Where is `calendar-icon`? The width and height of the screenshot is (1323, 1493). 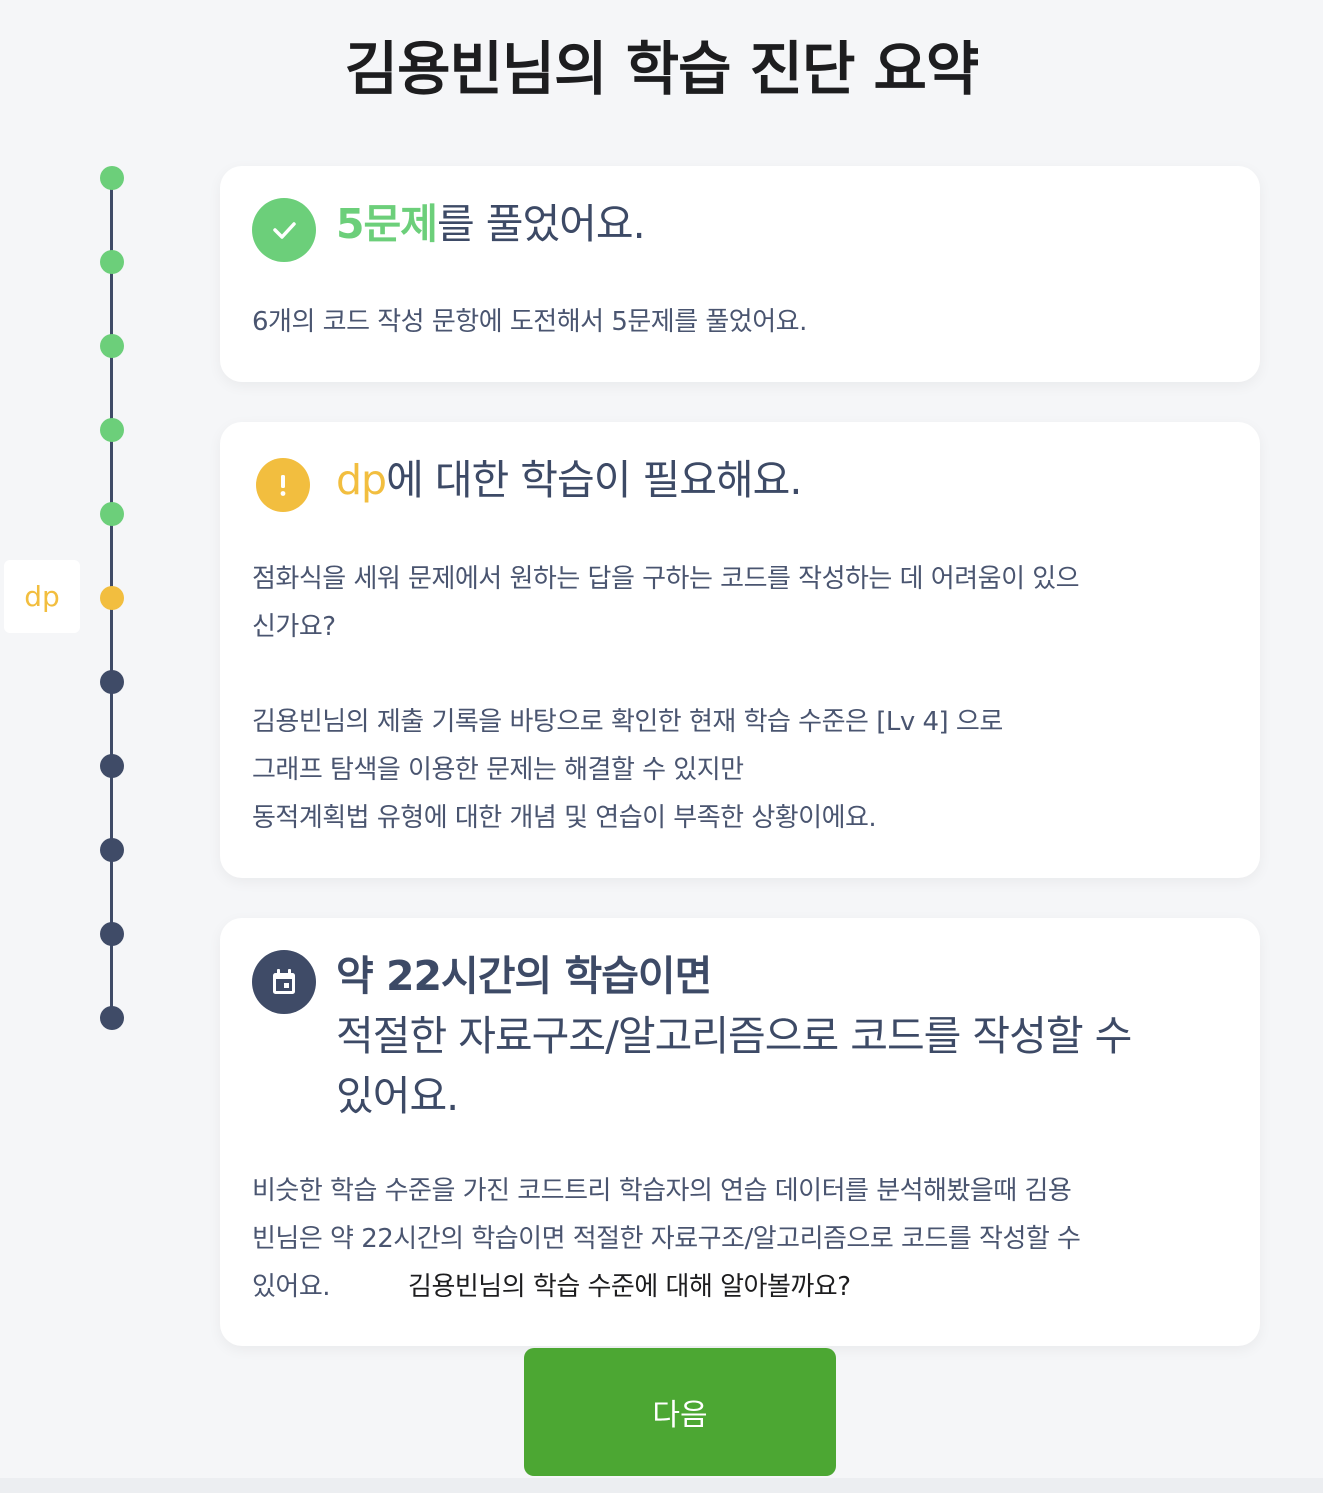
calendar-icon is located at coordinates (284, 982).